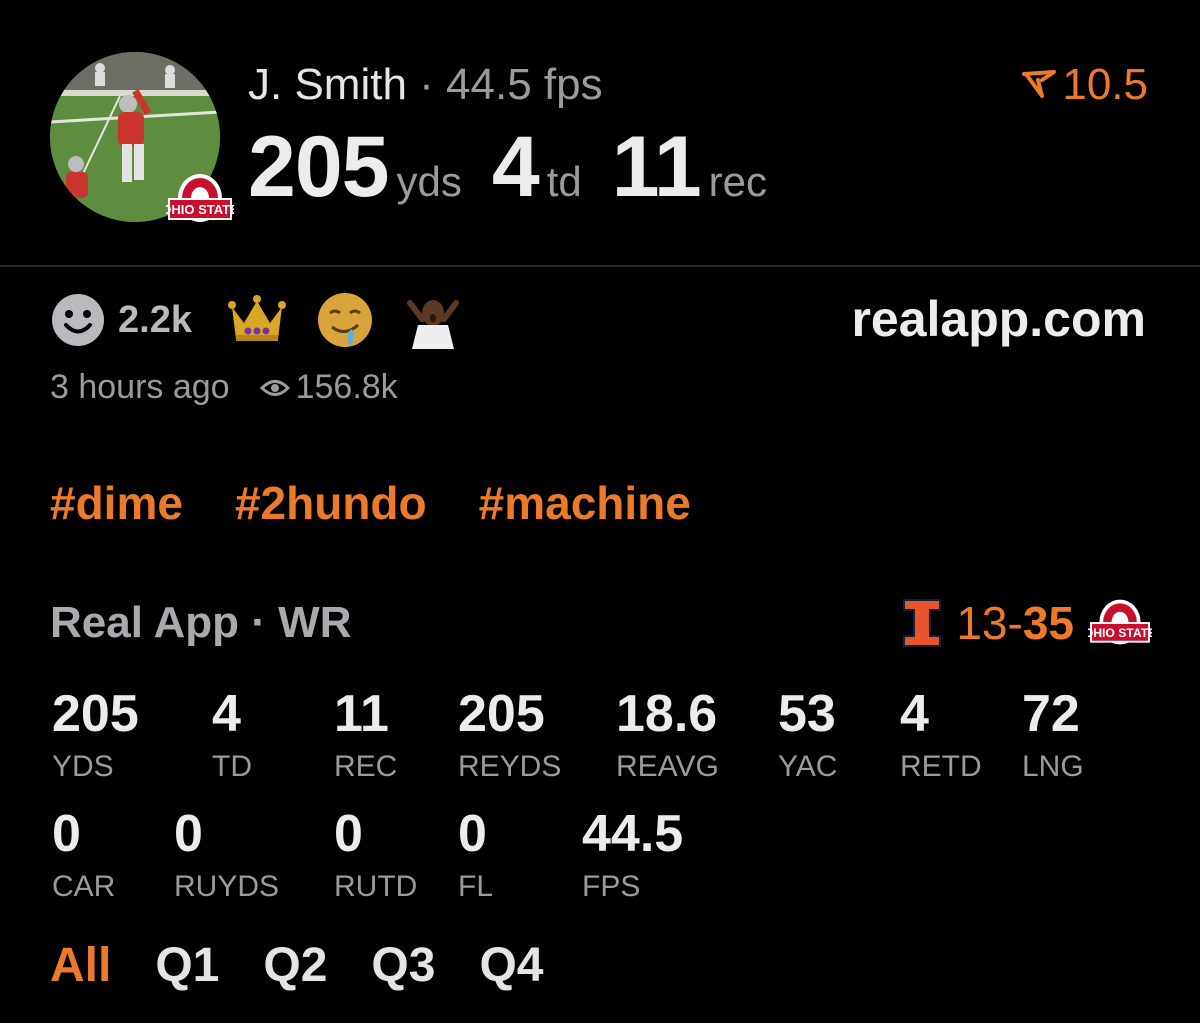 This screenshot has width=1200, height=1023. I want to click on stat-fl: 0 FL, so click(475, 855).